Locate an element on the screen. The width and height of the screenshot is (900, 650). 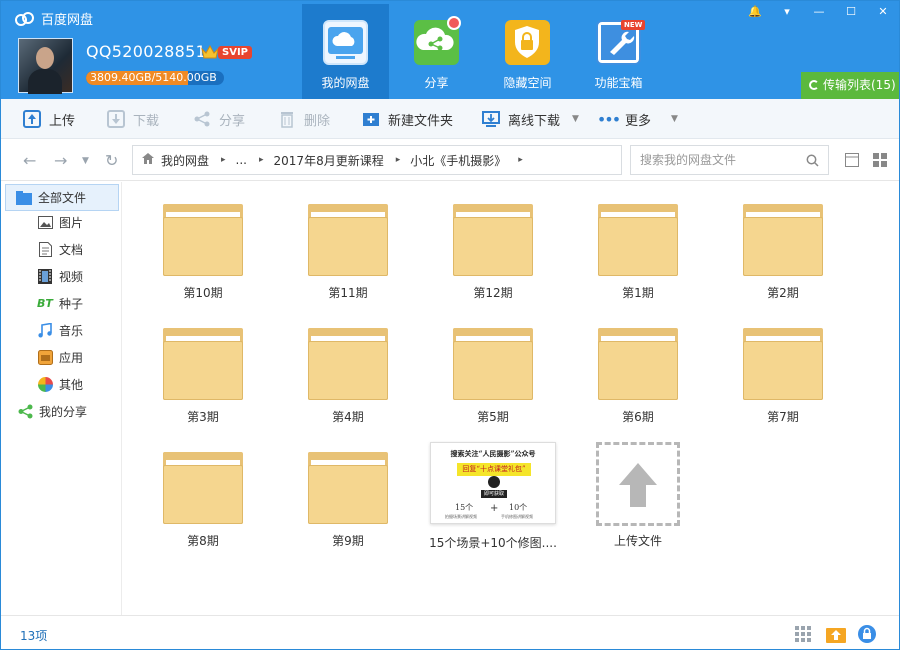
upload-file-tile: 上传文件 is located at coordinates (638, 495).